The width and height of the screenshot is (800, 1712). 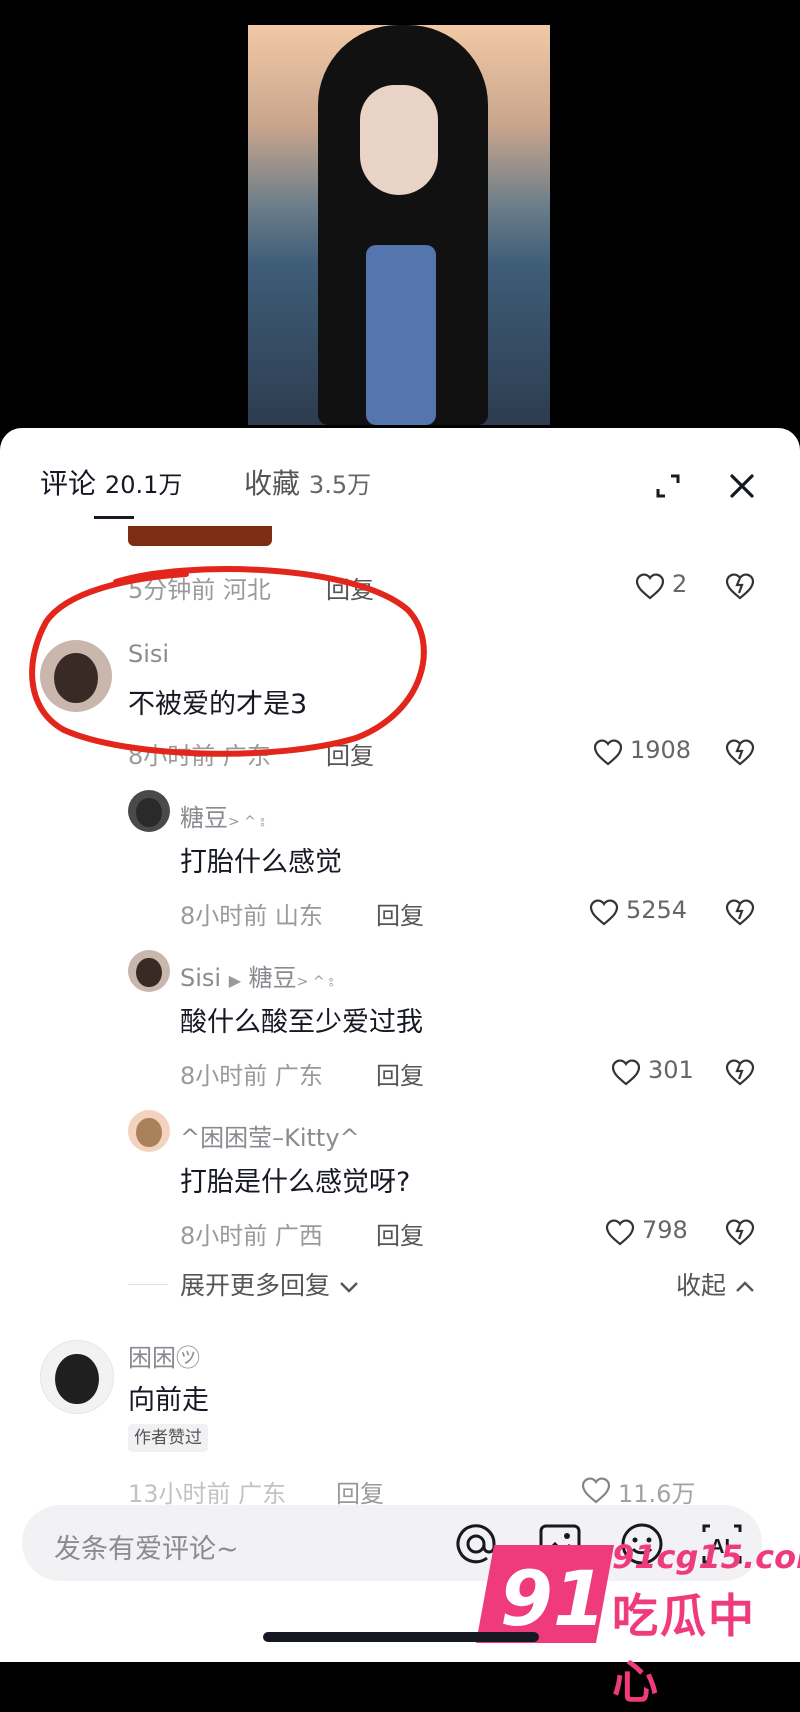 What do you see at coordinates (657, 1494) in the screenshot?
I see `like-count: 11.6万` at bounding box center [657, 1494].